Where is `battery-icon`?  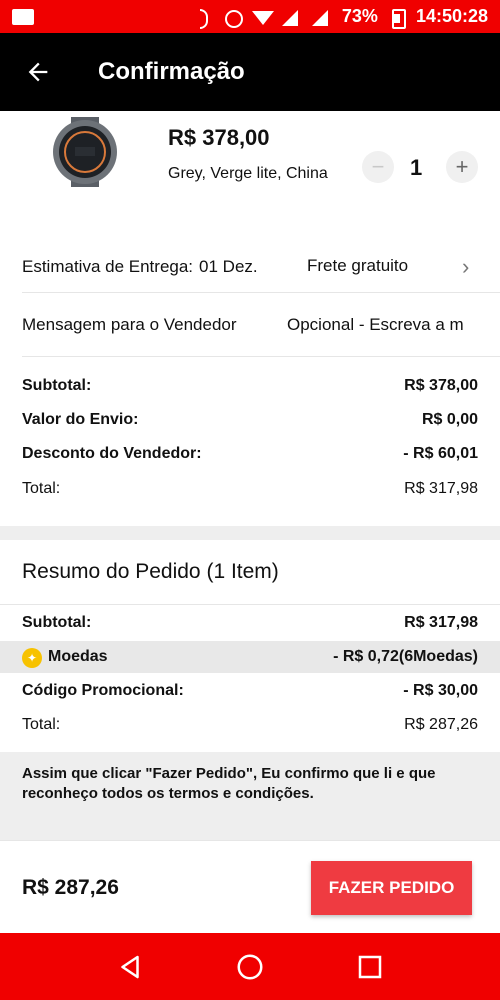
battery-icon is located at coordinates (397, 18).